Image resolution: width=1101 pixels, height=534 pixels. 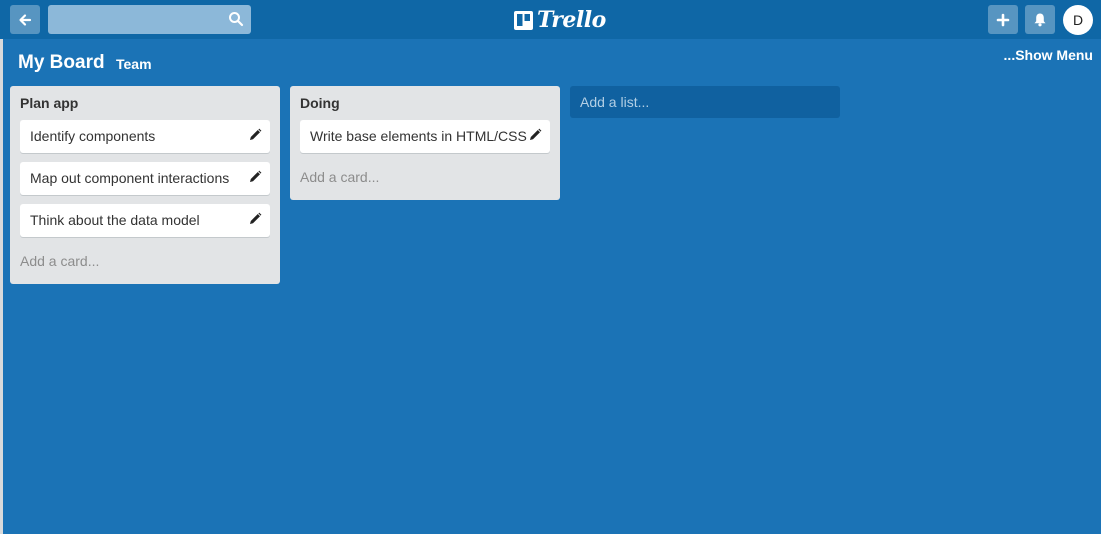 I want to click on arrow-left-icon, so click(x=25, y=19).